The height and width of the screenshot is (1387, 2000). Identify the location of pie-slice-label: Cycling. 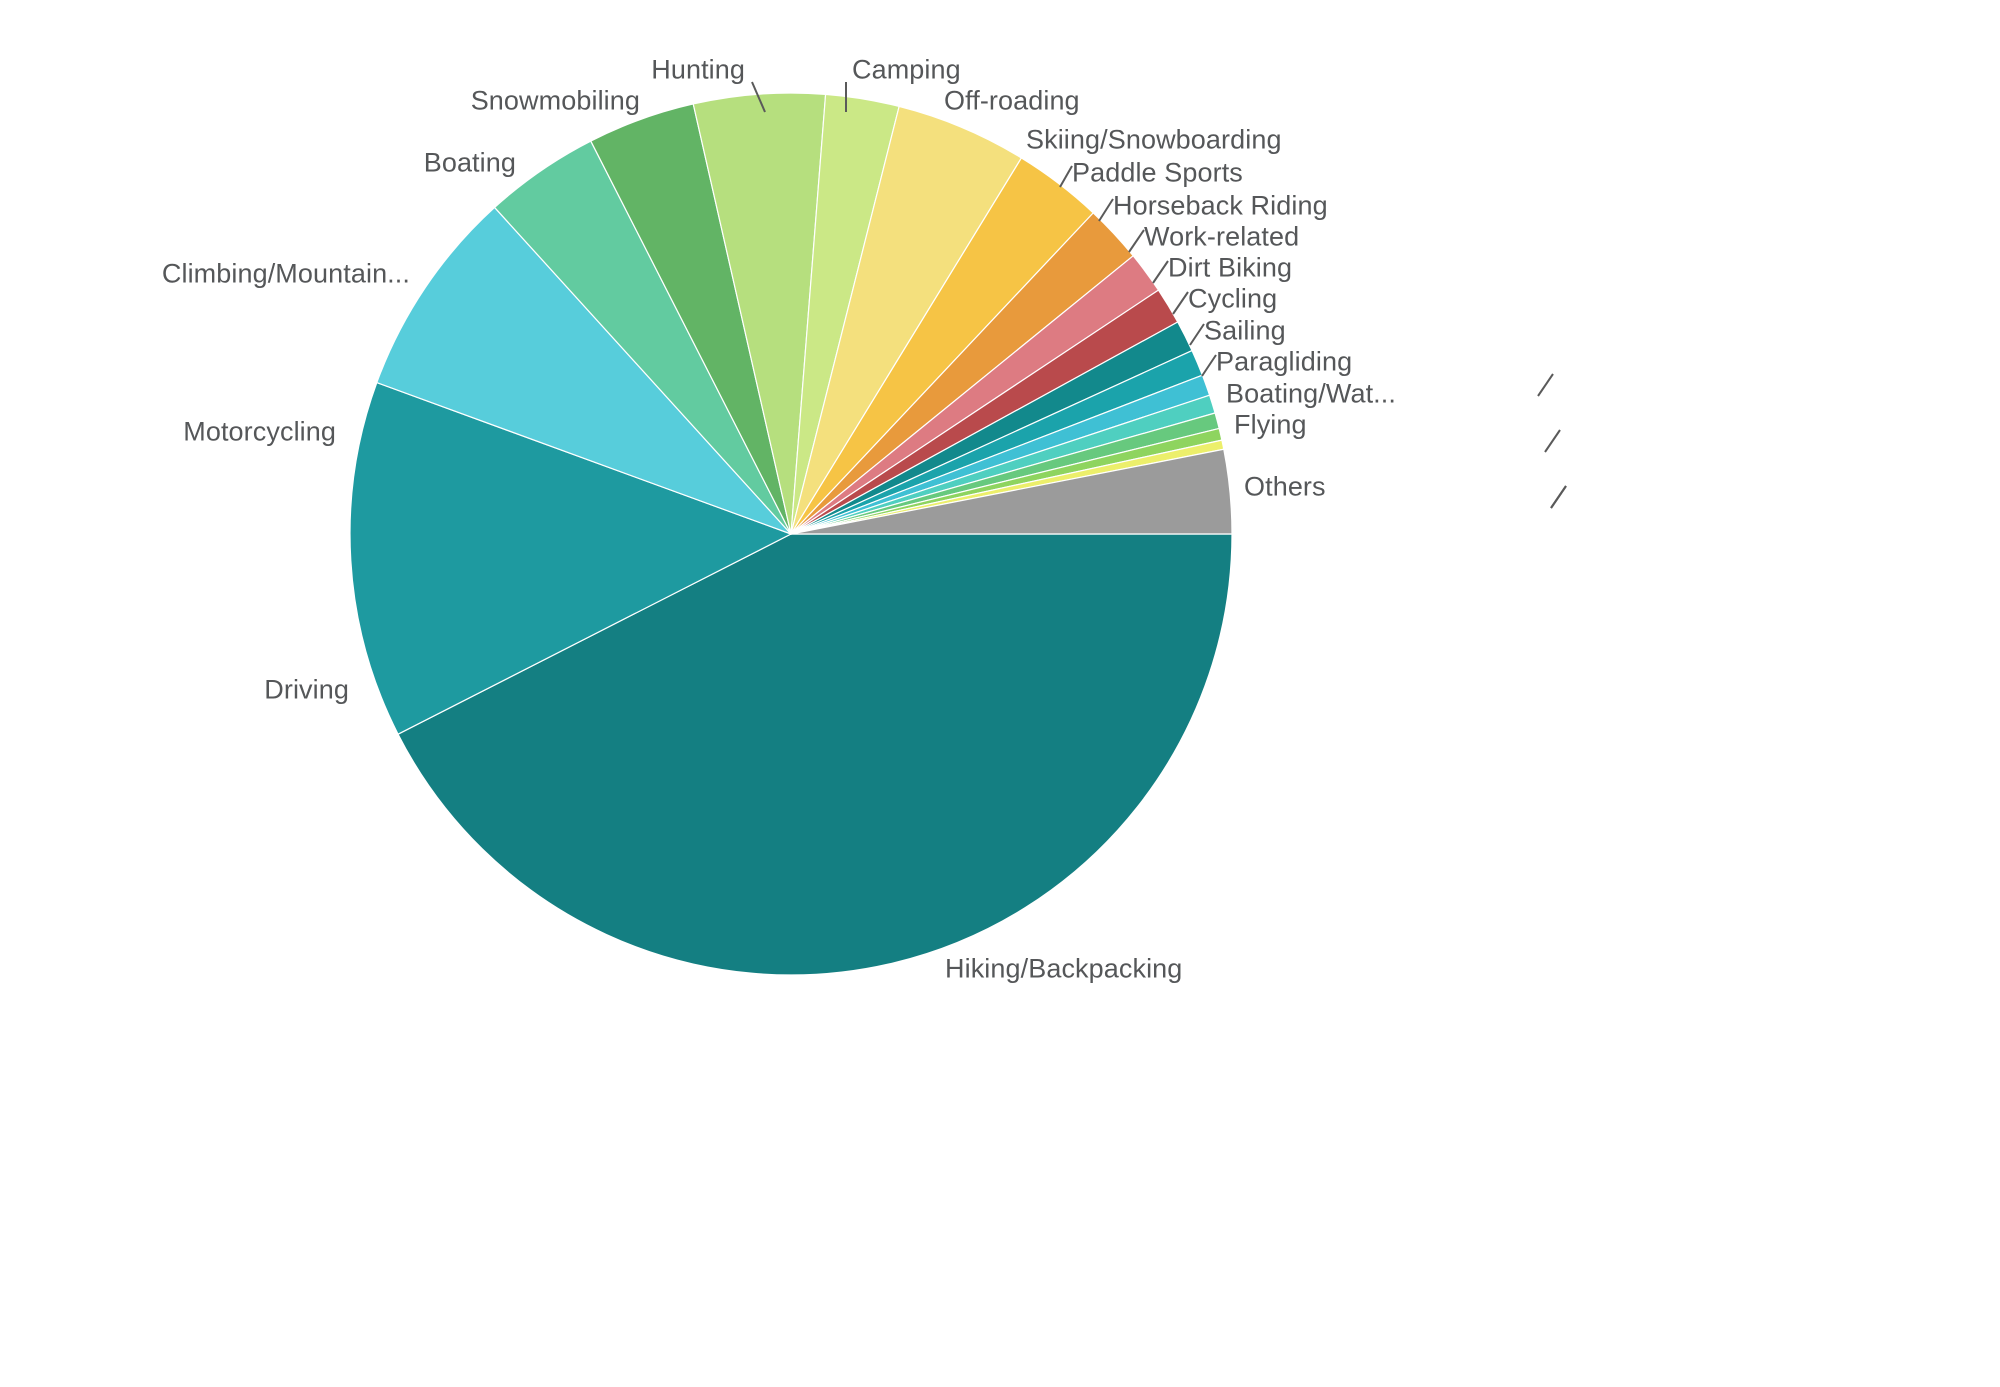
(1233, 298).